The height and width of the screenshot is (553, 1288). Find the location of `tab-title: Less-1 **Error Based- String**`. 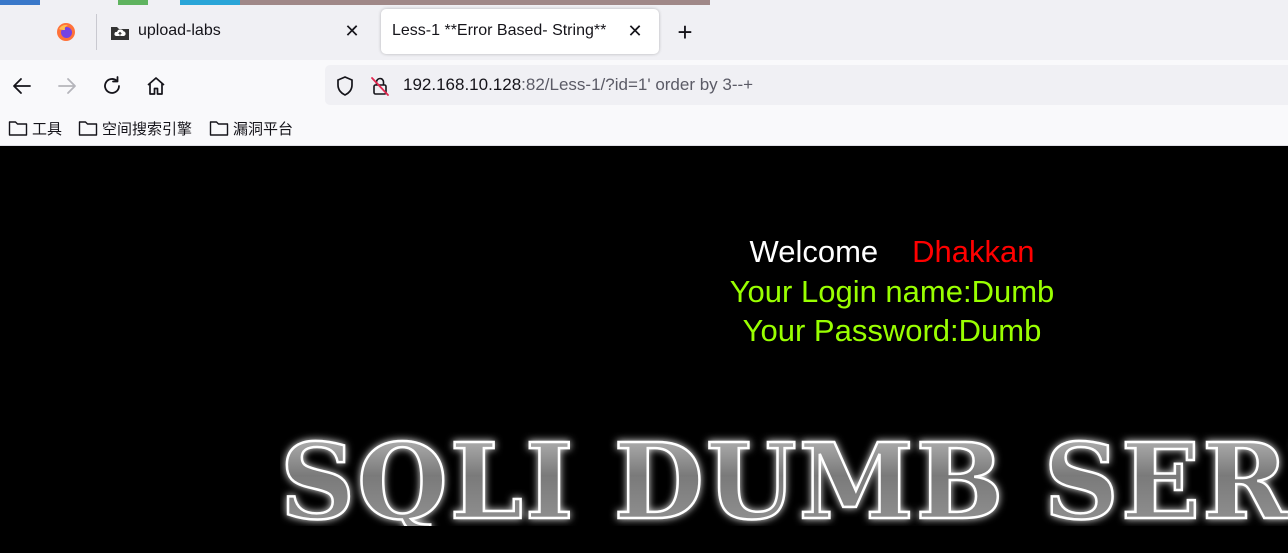

tab-title: Less-1 **Error Based- String** is located at coordinates (499, 30).